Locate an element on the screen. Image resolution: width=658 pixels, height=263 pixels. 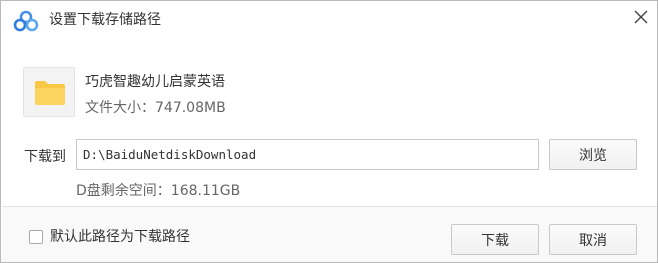
file-size-value: 747.08MB is located at coordinates (190, 108).